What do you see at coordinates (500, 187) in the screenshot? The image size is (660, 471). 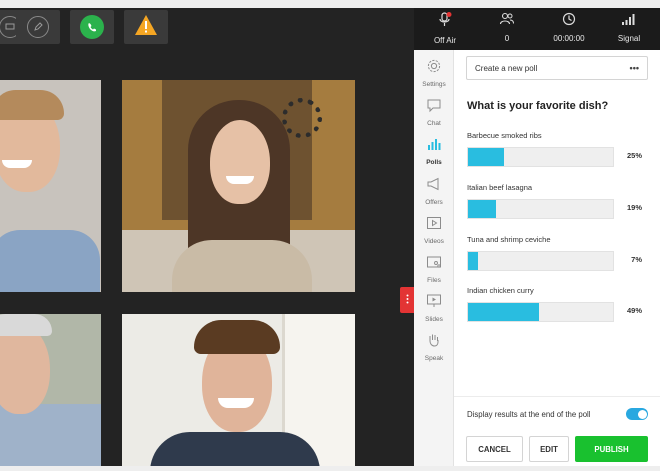 I see `option-label: Italian beef lasagna` at bounding box center [500, 187].